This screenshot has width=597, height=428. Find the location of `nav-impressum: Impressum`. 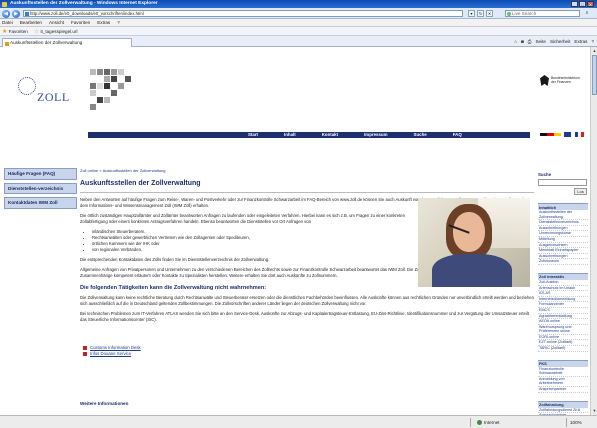

nav-impressum: Impressum is located at coordinates (375, 135).